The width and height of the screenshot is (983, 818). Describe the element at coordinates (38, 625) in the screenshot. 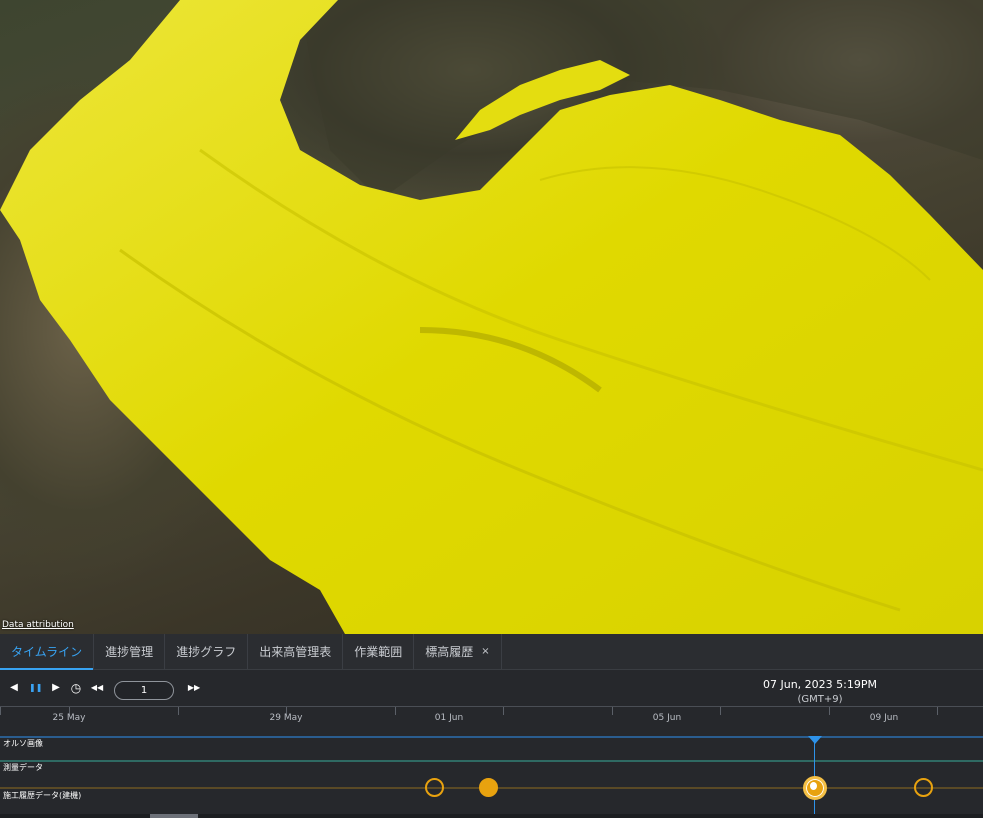

I see `data-attribution-link: Data attribution` at that location.